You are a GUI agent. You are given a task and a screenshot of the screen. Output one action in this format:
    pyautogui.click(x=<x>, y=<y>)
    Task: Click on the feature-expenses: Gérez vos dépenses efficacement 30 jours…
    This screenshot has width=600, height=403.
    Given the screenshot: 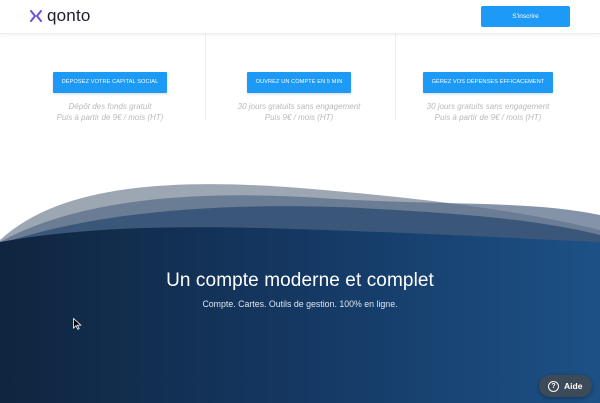 What is the action you would take?
    pyautogui.click(x=488, y=96)
    